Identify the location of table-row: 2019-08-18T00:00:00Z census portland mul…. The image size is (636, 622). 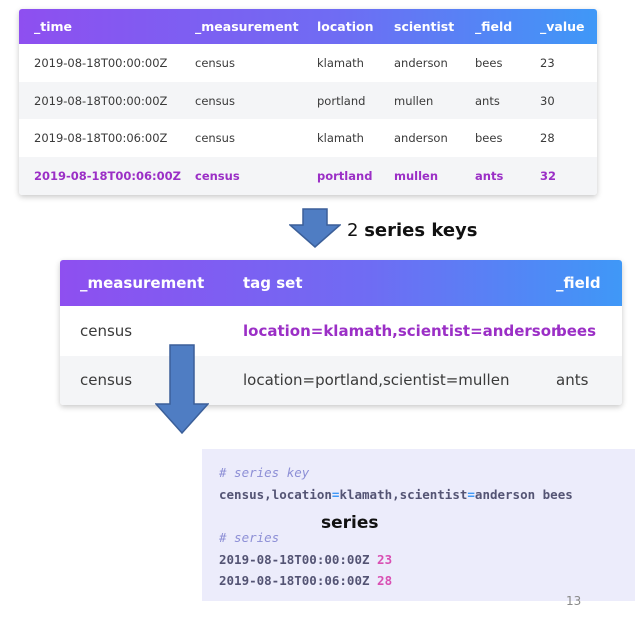
(308, 100).